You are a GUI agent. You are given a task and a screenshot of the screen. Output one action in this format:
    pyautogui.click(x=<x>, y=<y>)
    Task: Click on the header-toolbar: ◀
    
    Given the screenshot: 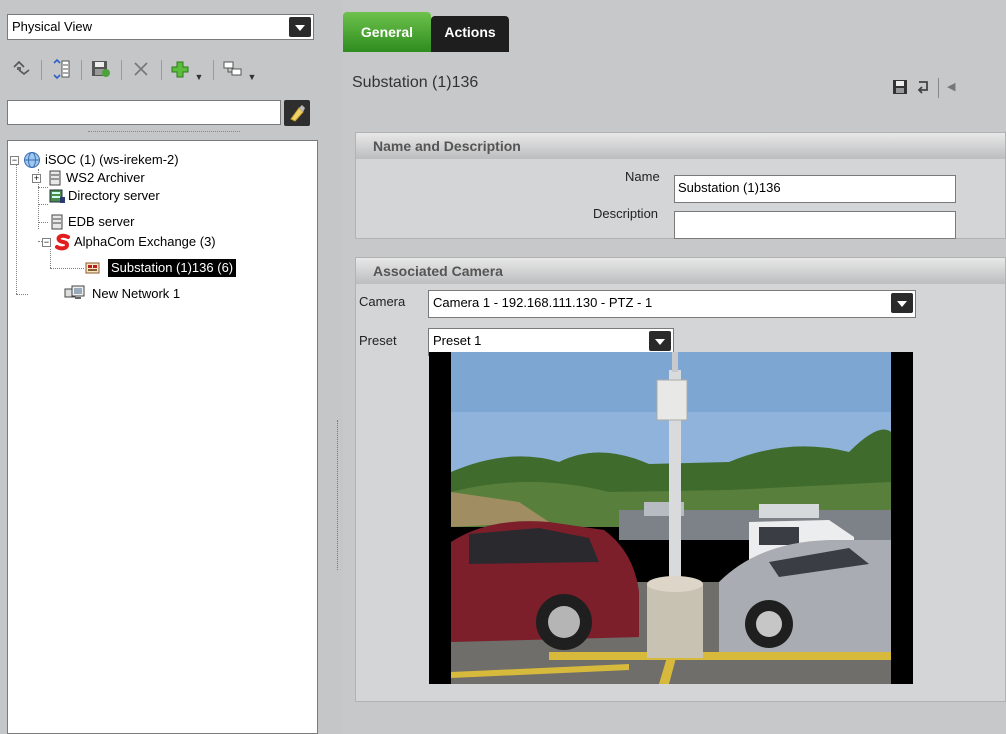 What is the action you would take?
    pyautogui.click(x=948, y=88)
    